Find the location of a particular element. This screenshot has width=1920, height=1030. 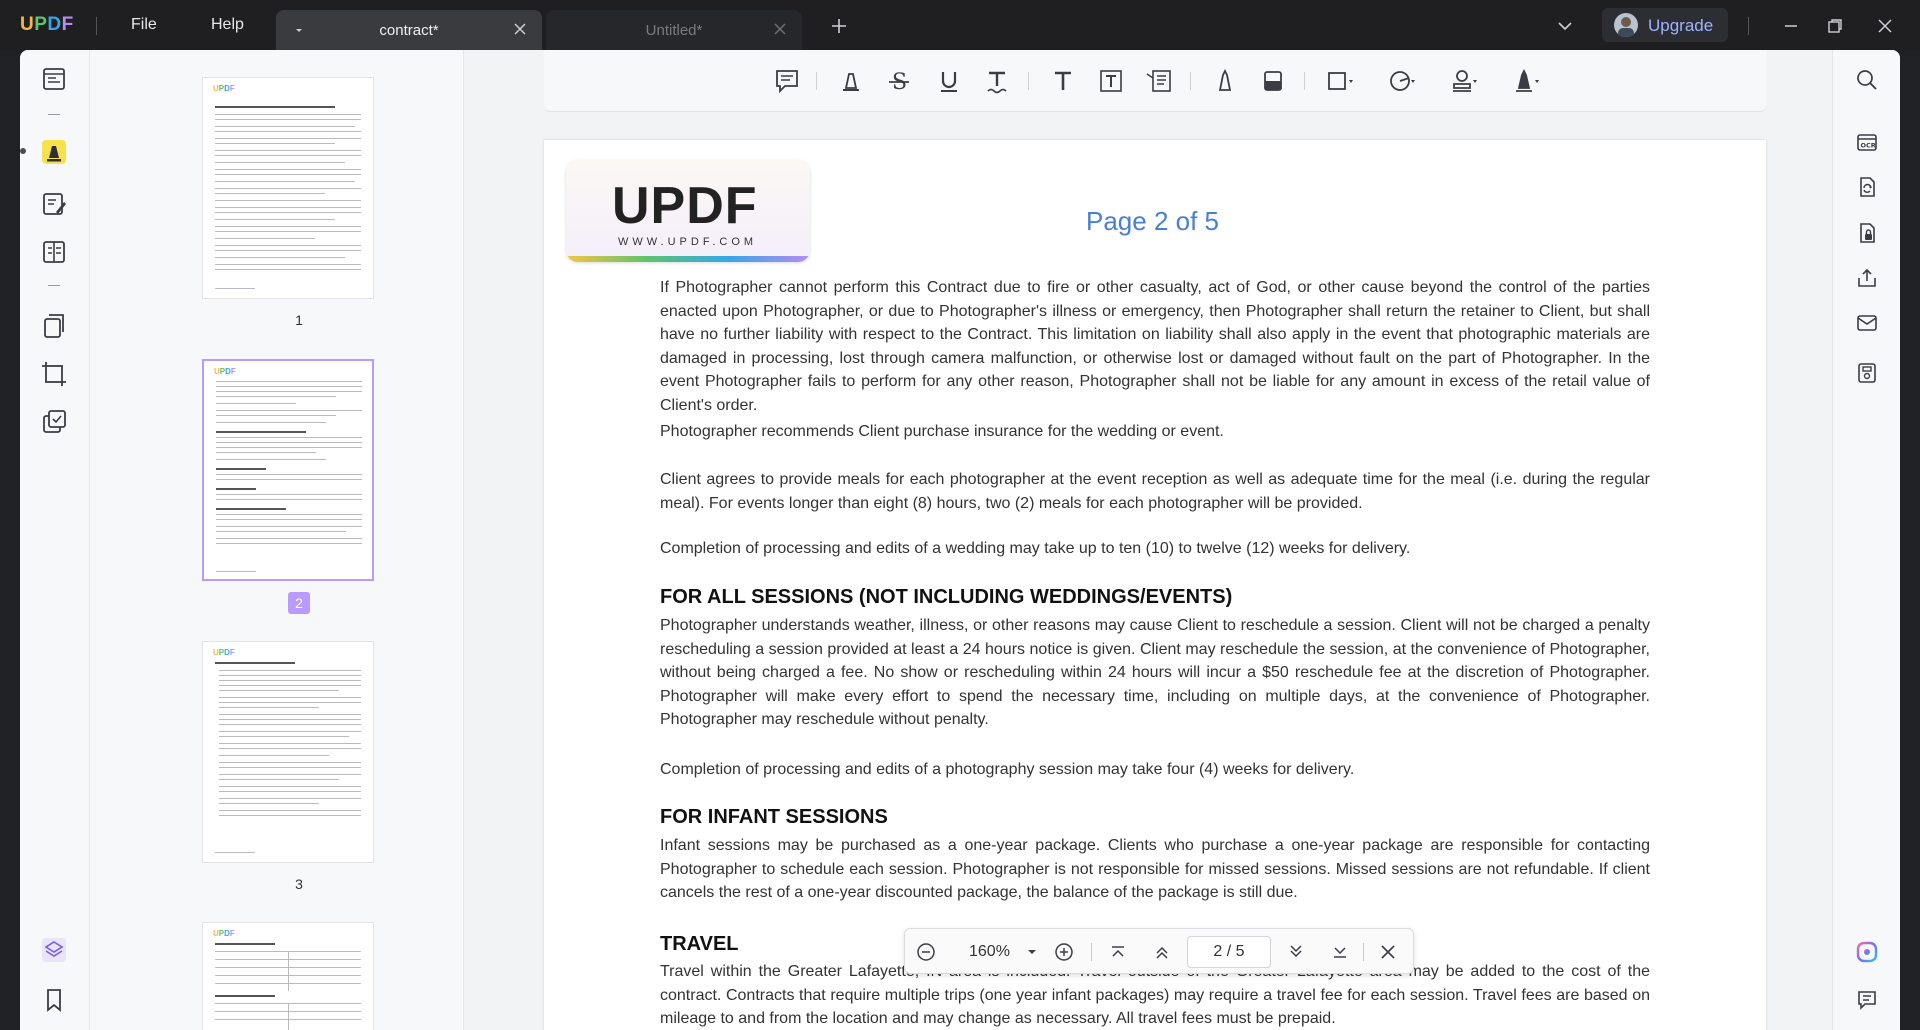

eraser-icon is located at coordinates (1273, 81).